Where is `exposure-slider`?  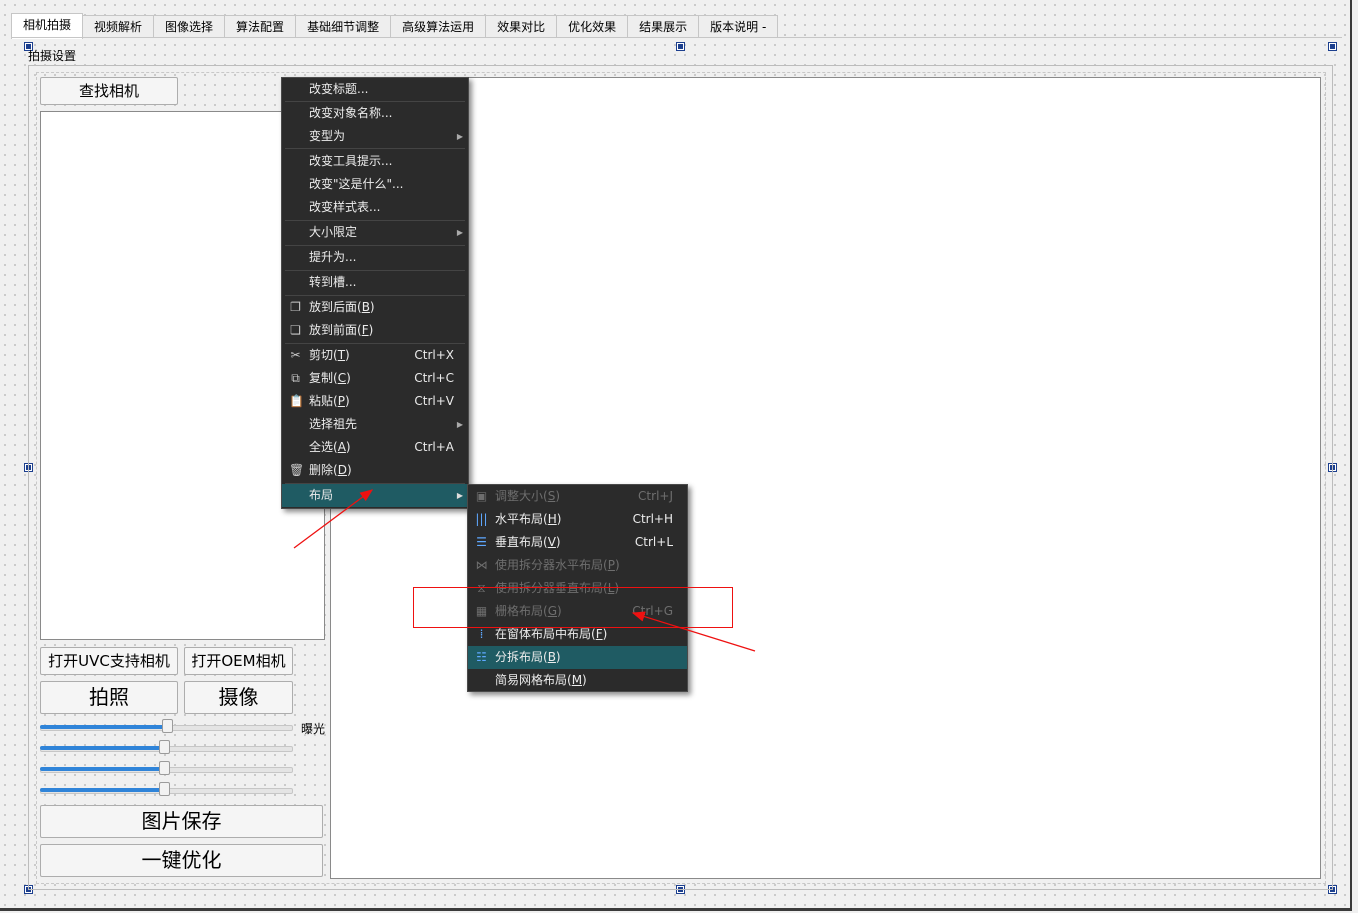
exposure-slider is located at coordinates (166, 726).